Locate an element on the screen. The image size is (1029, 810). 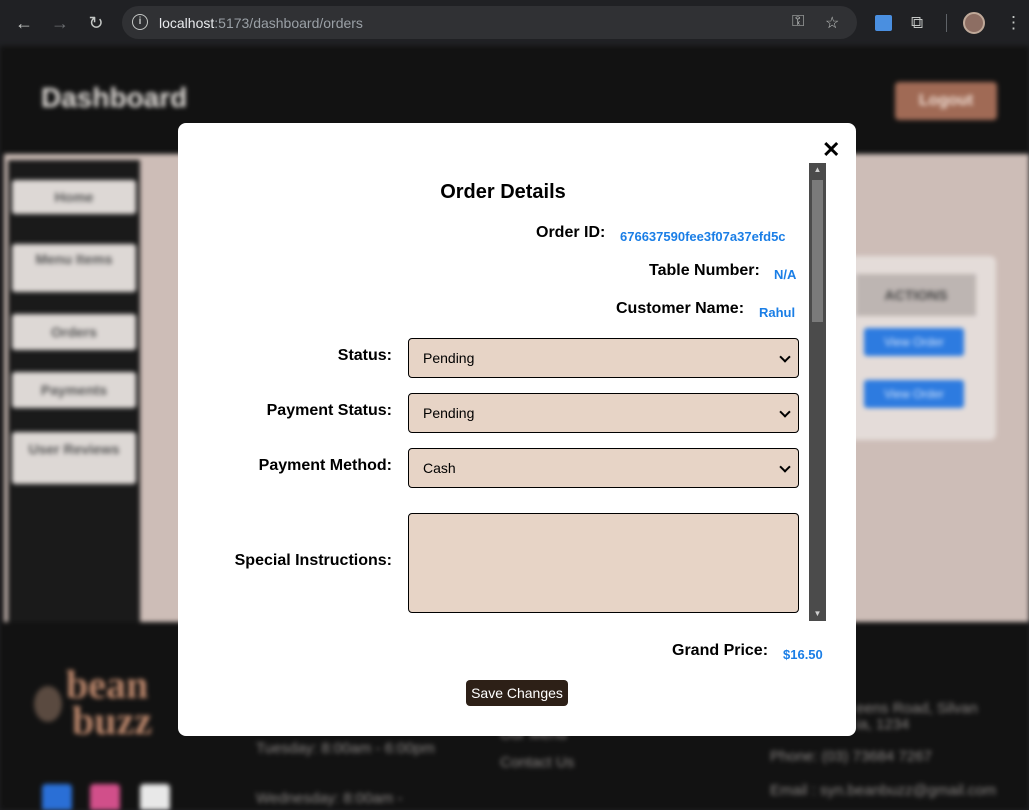
grand-price-value: $16.50 is located at coordinates (803, 654).